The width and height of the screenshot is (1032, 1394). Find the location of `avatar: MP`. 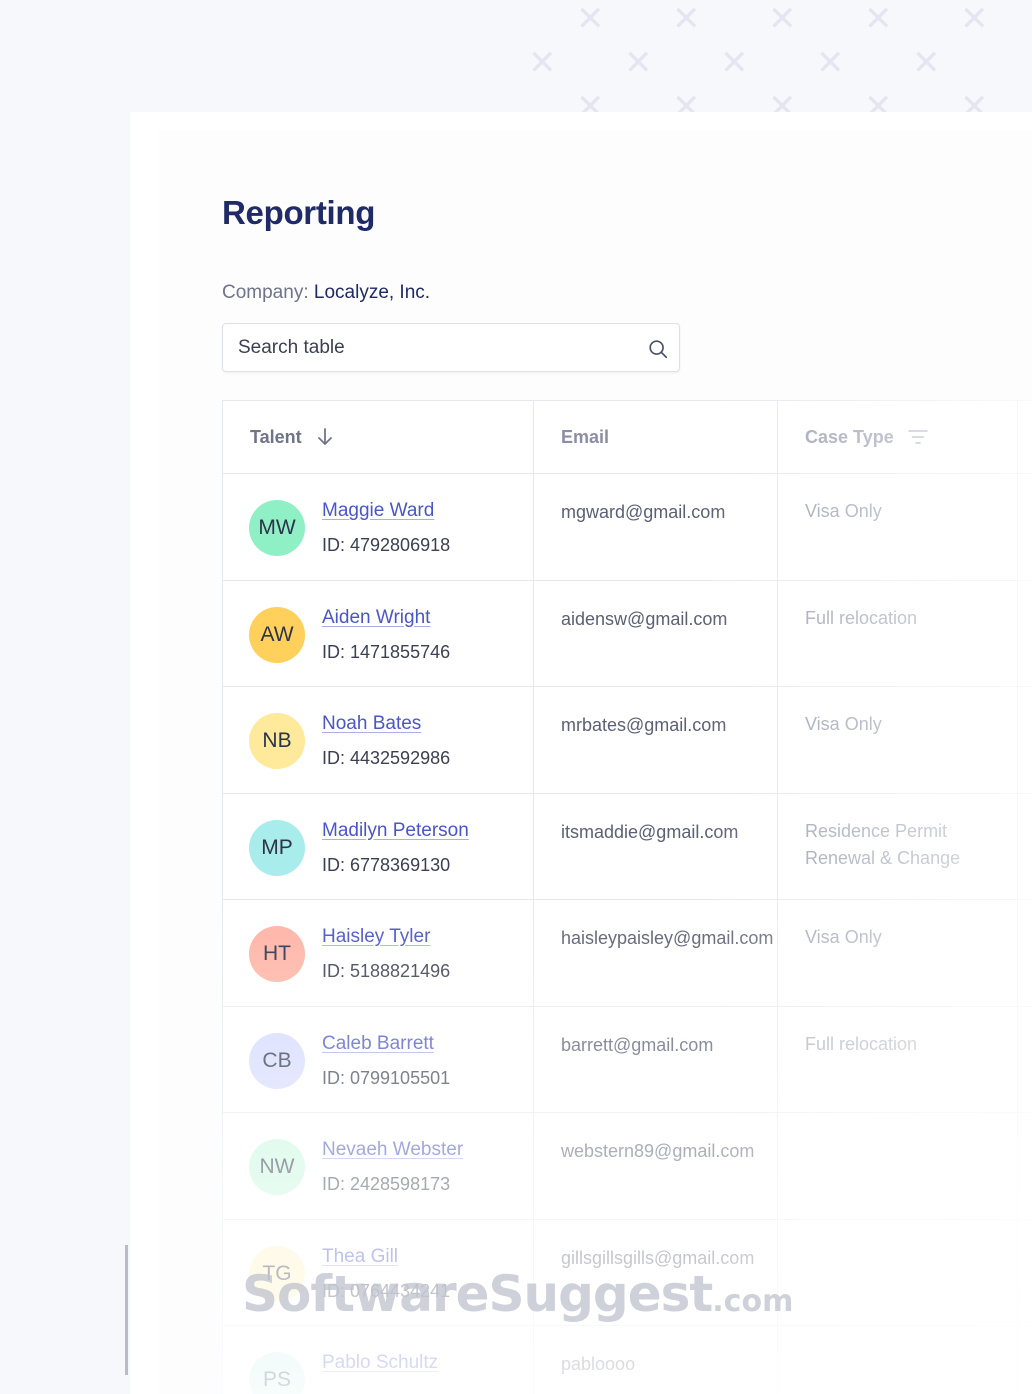

avatar: MP is located at coordinates (277, 847).